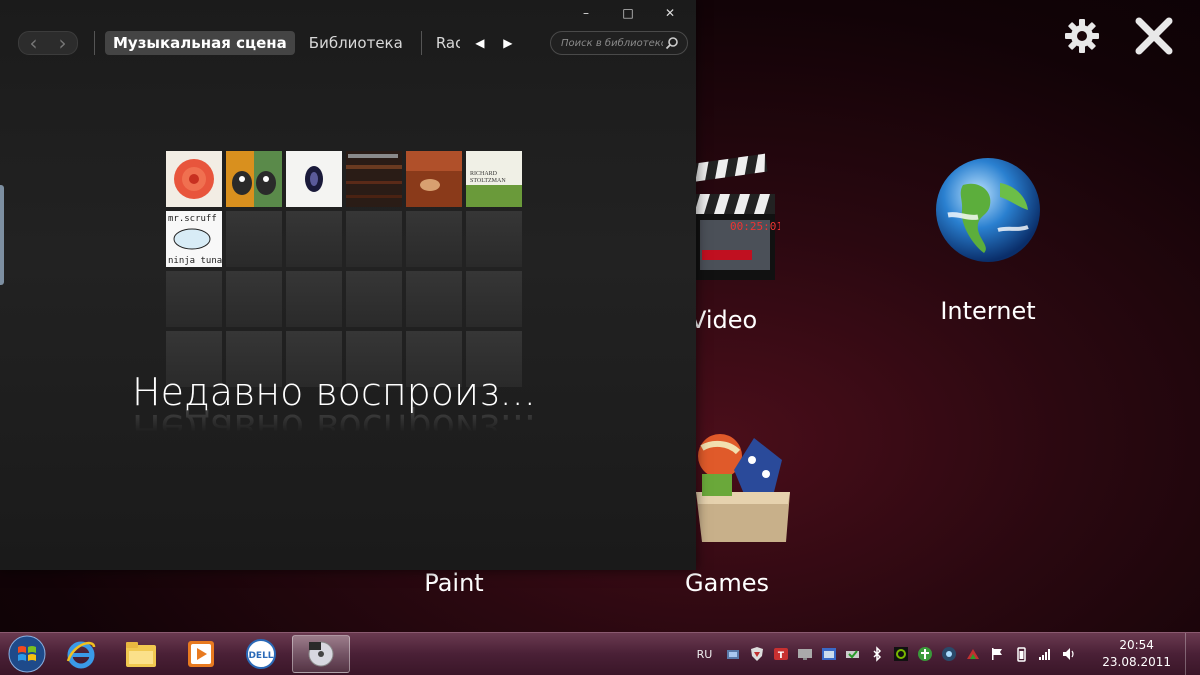 Image resolution: width=1200 pixels, height=675 pixels. I want to click on side-panel-handle, so click(2, 235).